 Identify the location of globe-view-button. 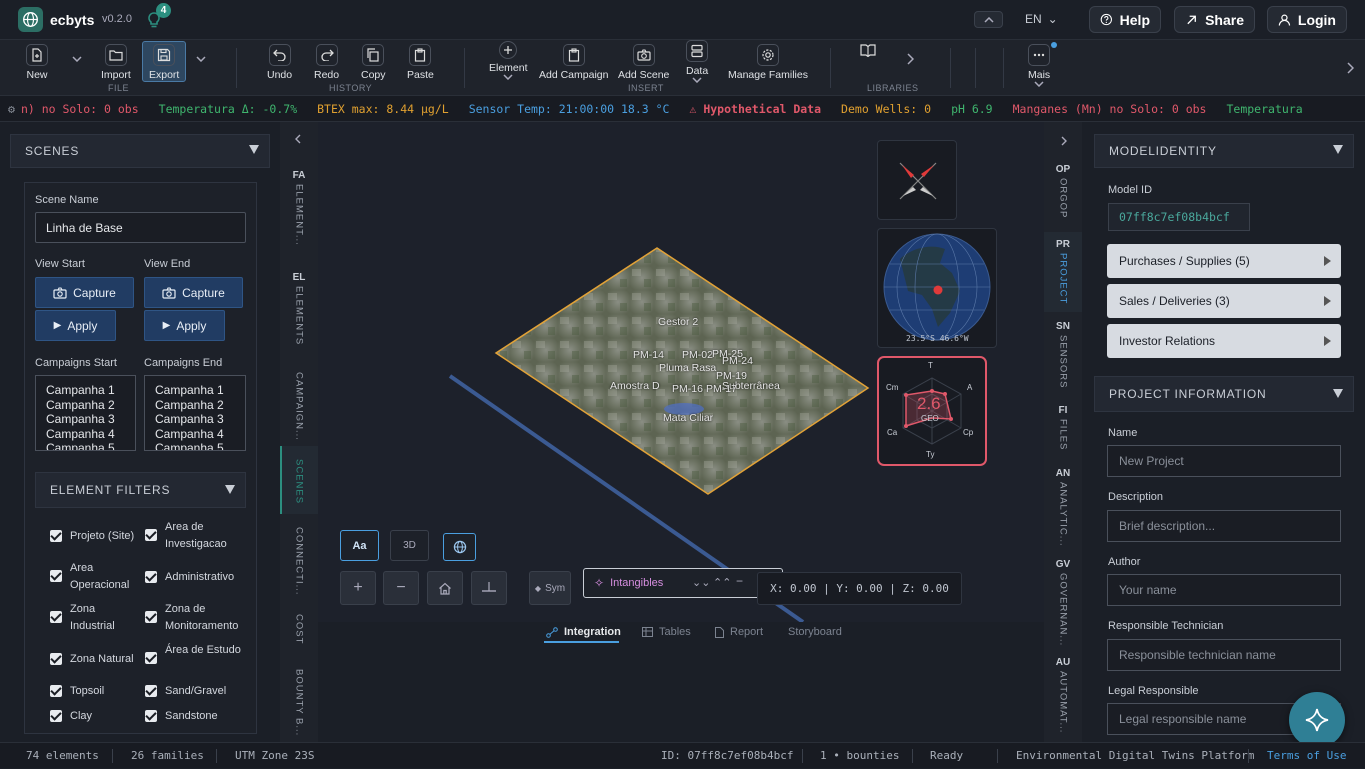
(459, 547).